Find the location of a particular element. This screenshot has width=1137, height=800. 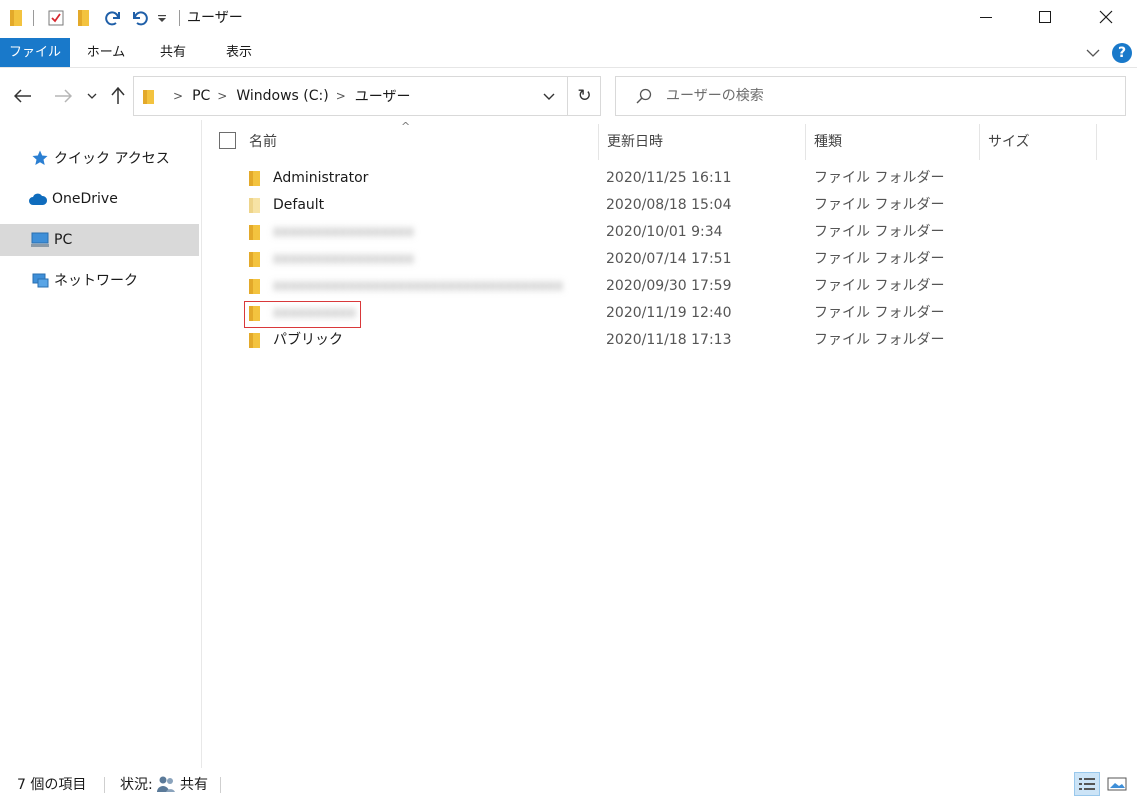

arrow-right-icon is located at coordinates (63, 96).